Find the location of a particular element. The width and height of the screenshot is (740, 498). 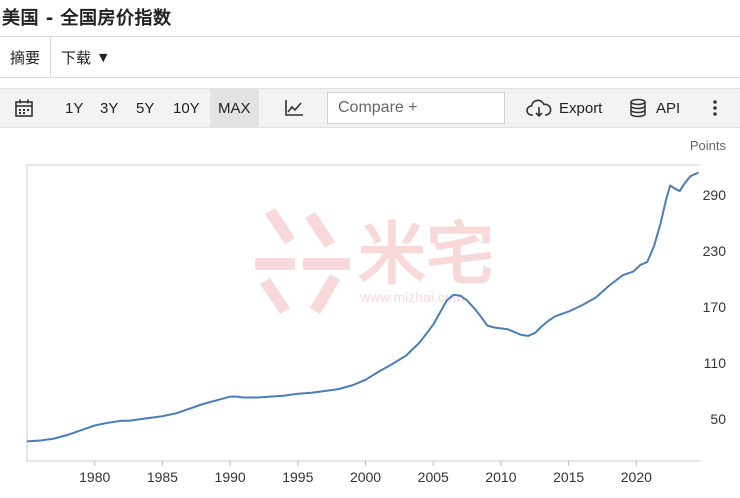

tab-download-label: 下载 is located at coordinates (76, 57).